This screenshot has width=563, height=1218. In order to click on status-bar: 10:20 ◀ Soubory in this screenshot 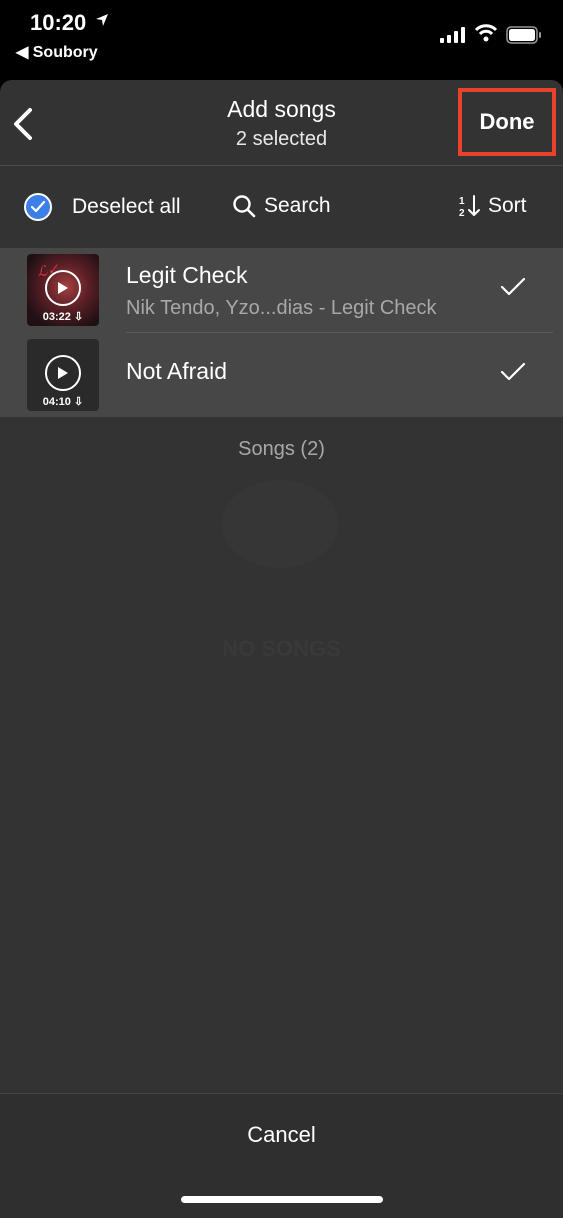, I will do `click(281, 40)`.